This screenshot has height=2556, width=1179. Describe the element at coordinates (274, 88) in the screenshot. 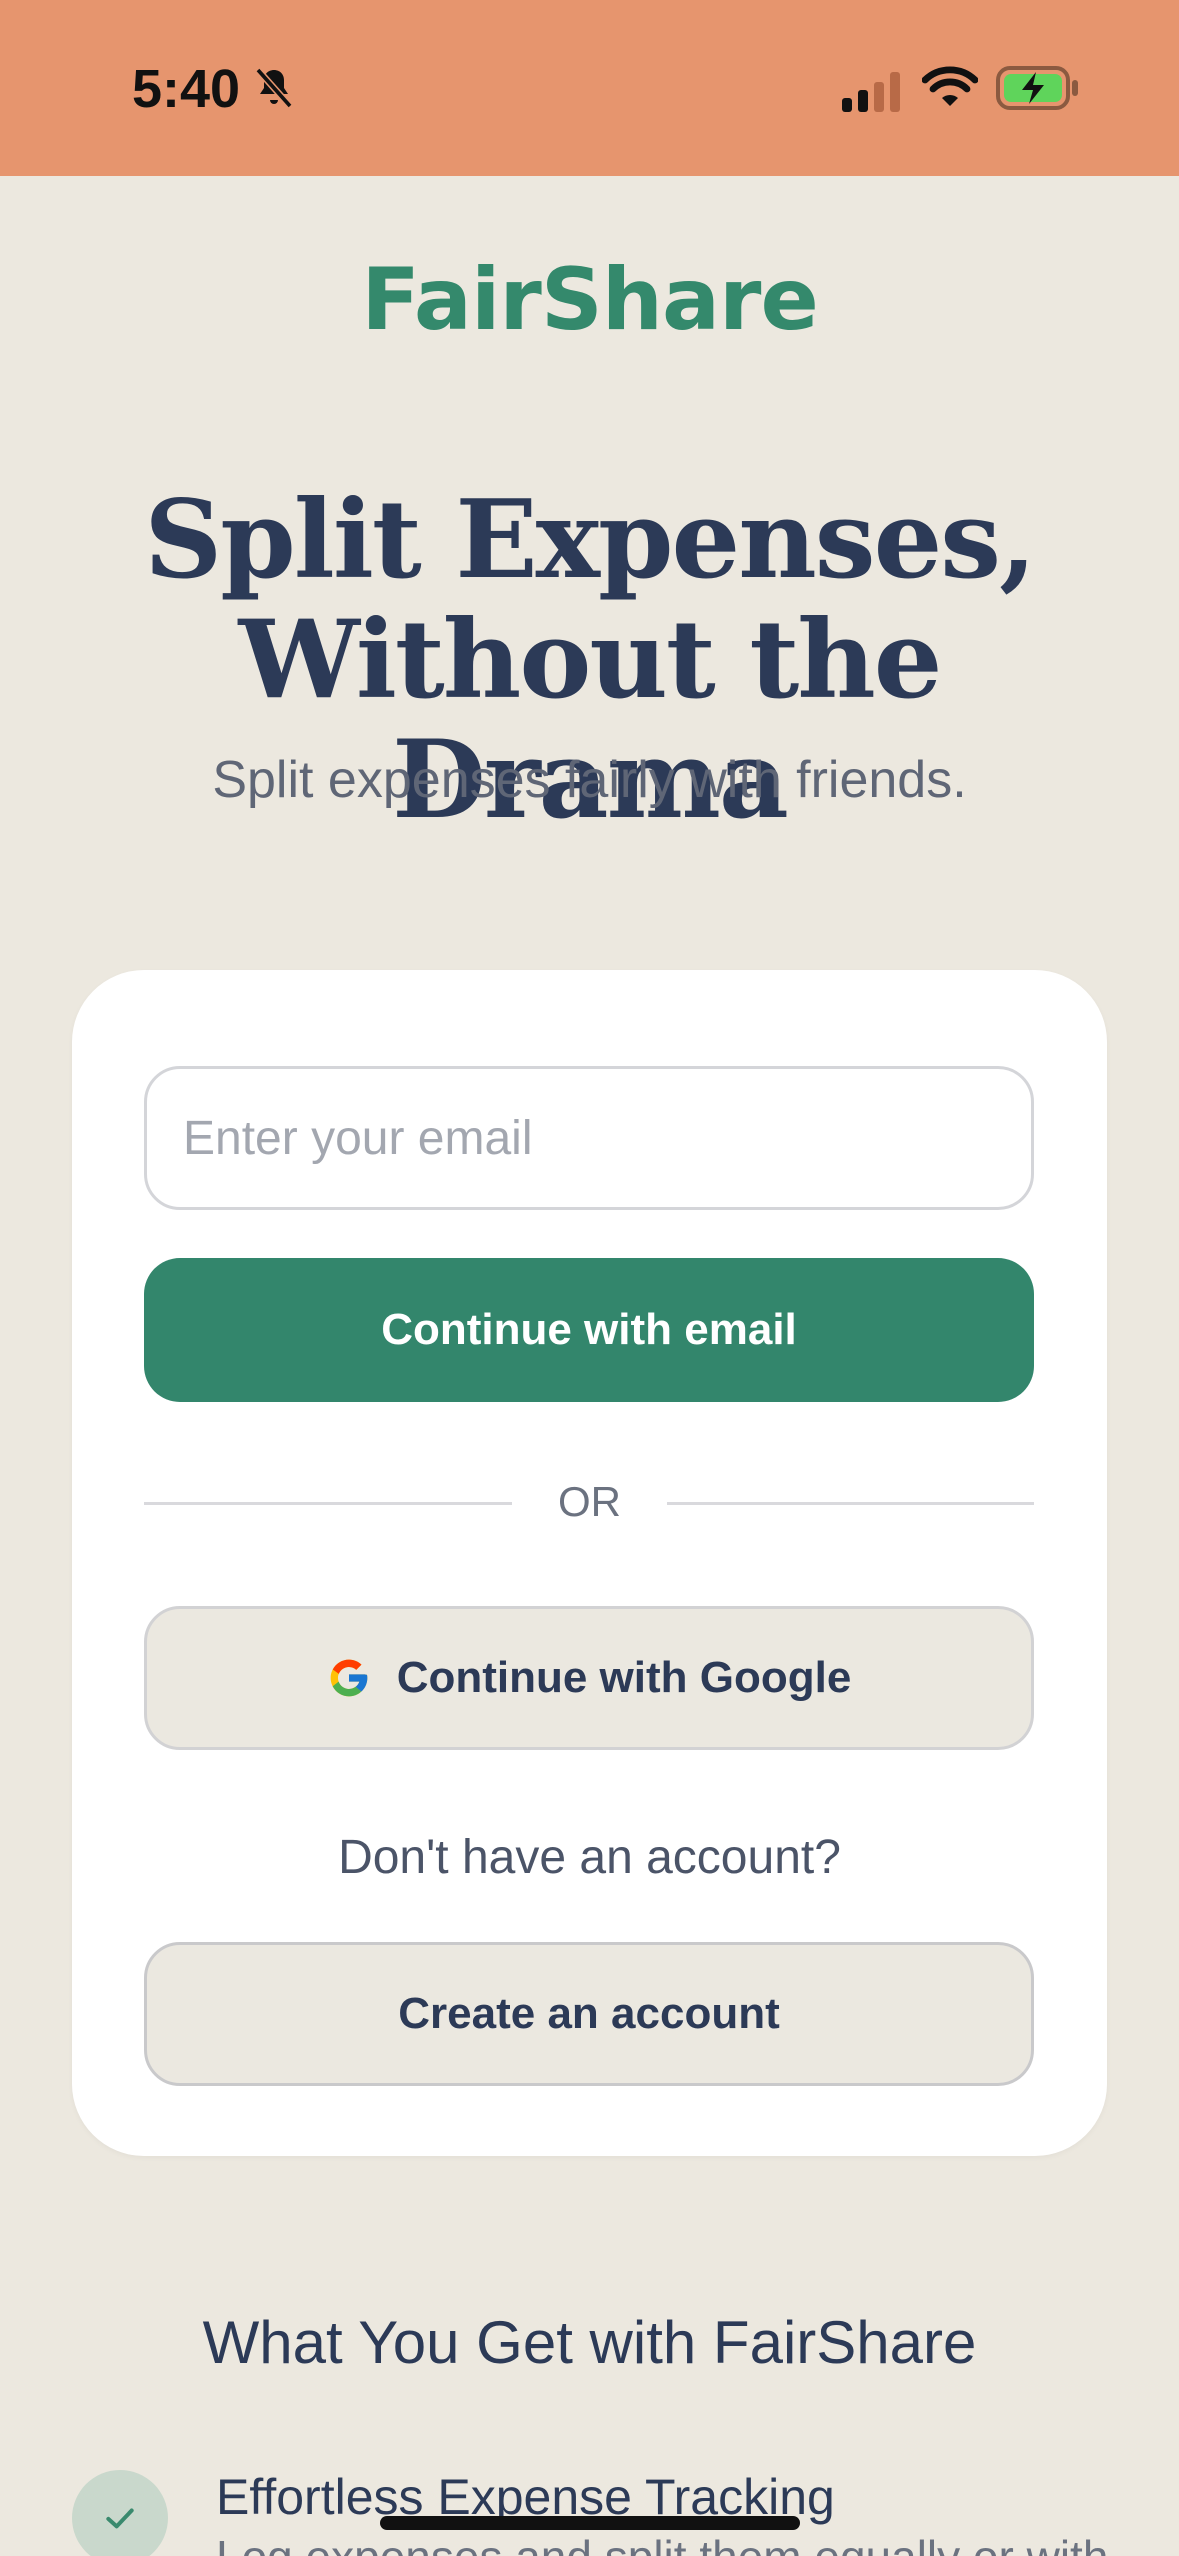

I see `bell-slash-icon` at that location.